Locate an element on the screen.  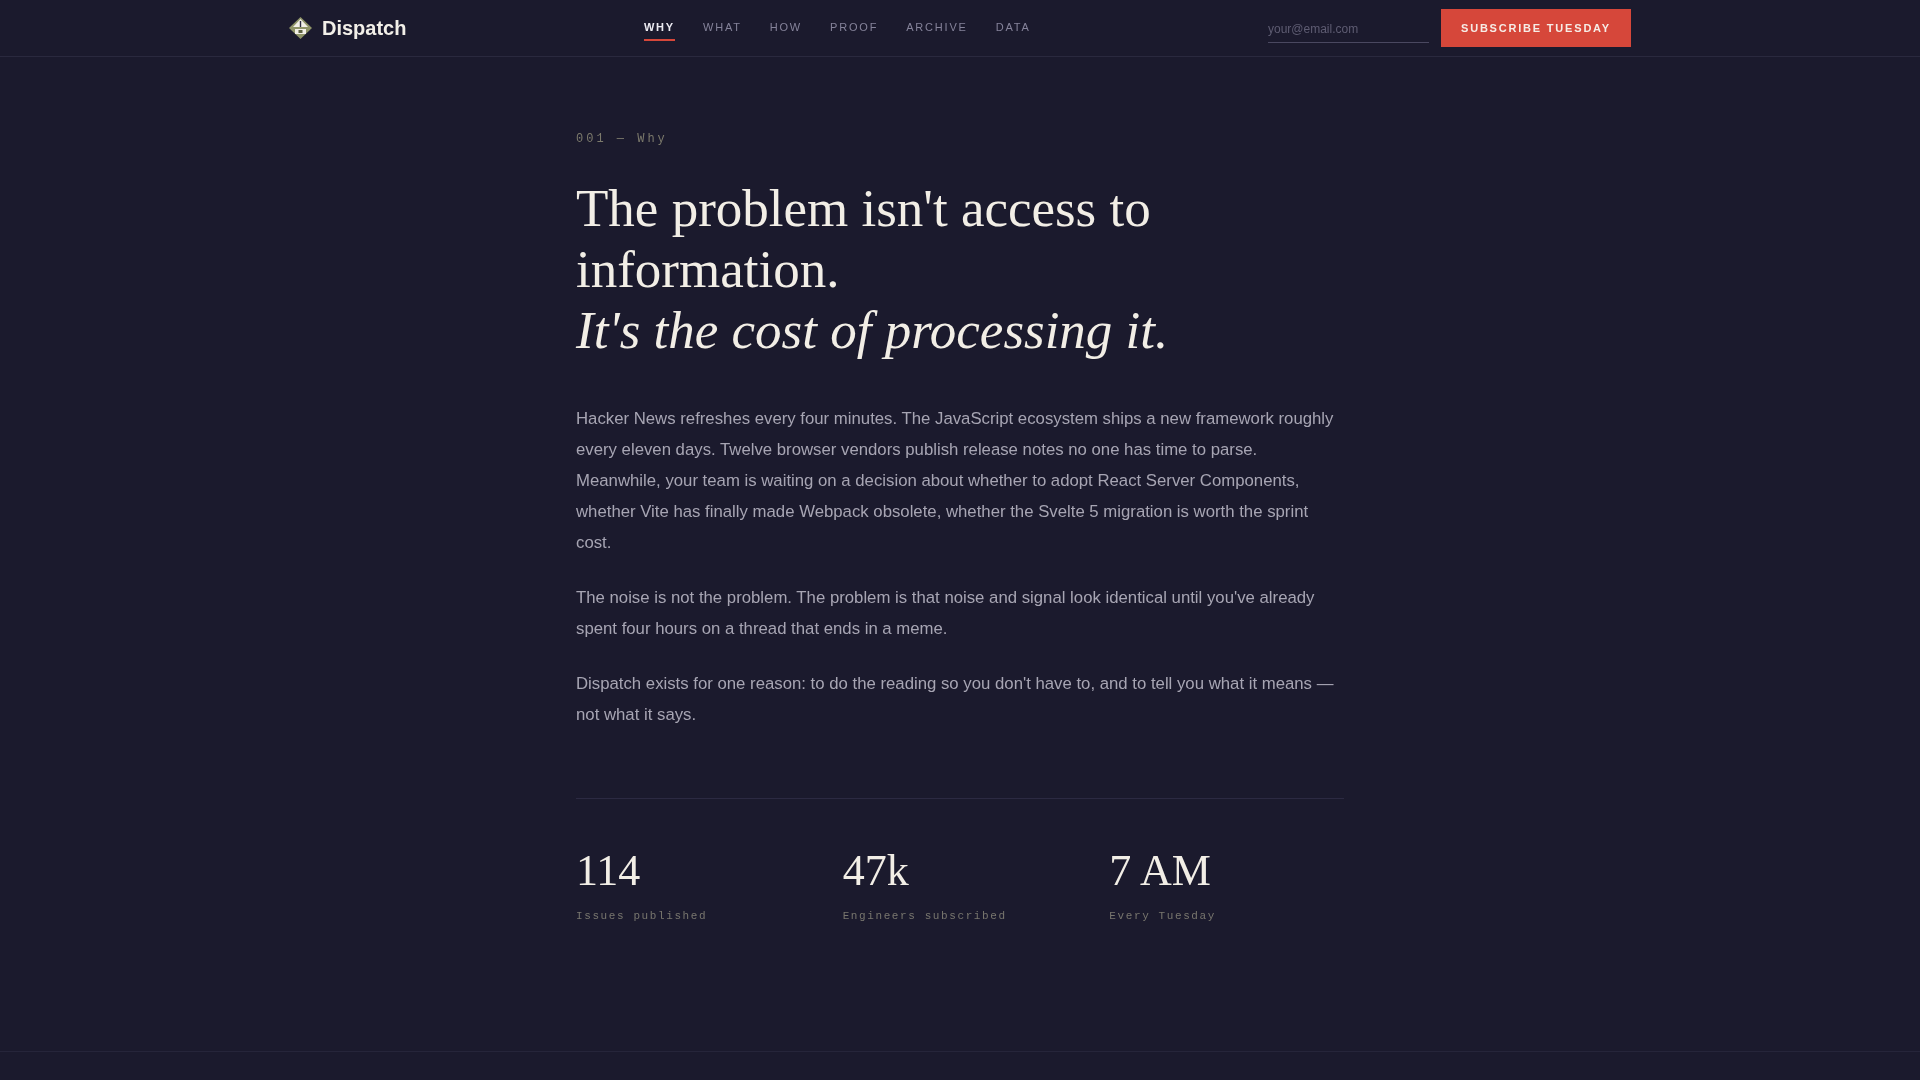
stat-value: 114 is located at coordinates (609, 871).